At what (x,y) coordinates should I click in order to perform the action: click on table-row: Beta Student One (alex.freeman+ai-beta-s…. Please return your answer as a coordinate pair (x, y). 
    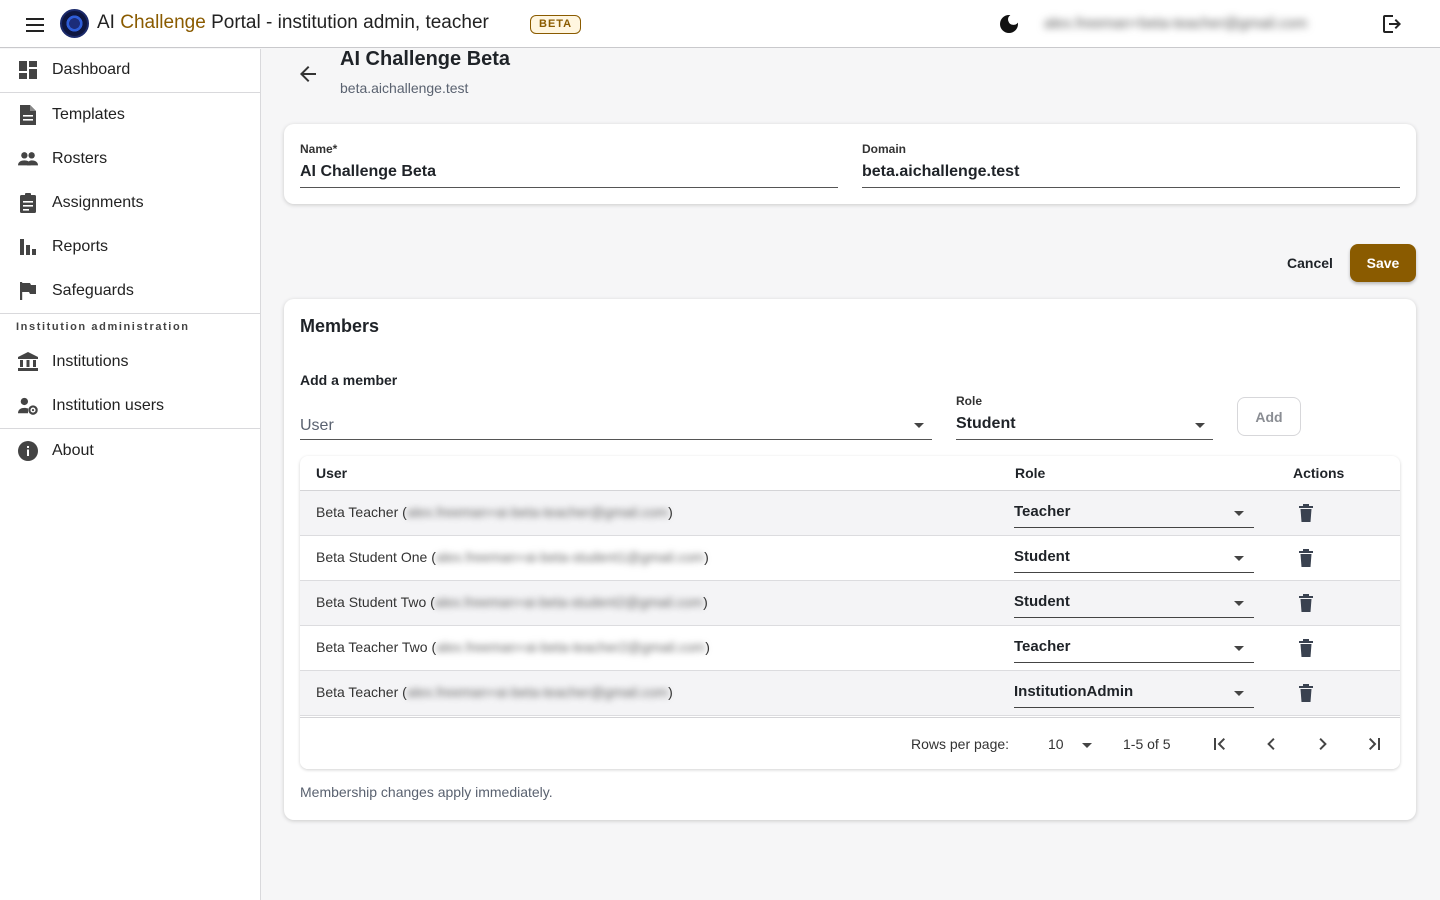
    Looking at the image, I should click on (850, 558).